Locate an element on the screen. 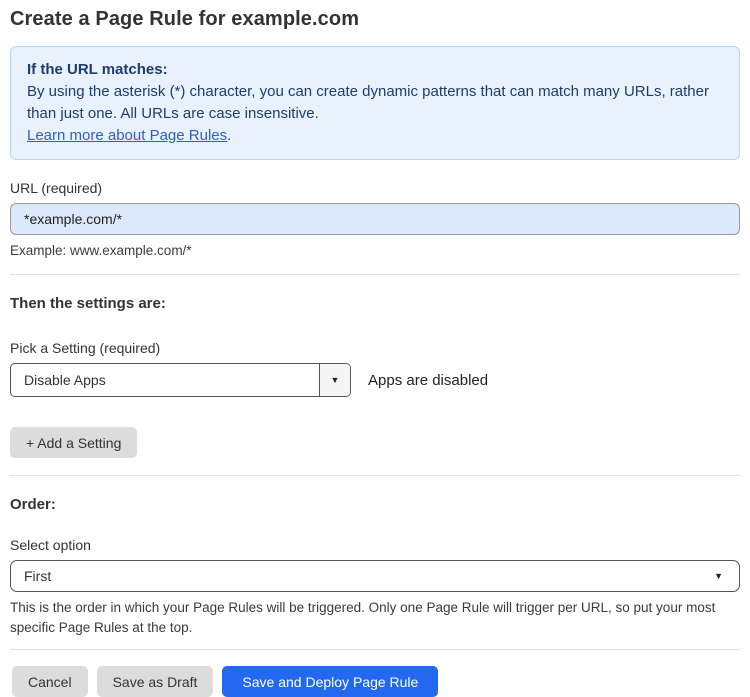 The height and width of the screenshot is (697, 750). setting-status-text: Apps are disabled is located at coordinates (428, 380).